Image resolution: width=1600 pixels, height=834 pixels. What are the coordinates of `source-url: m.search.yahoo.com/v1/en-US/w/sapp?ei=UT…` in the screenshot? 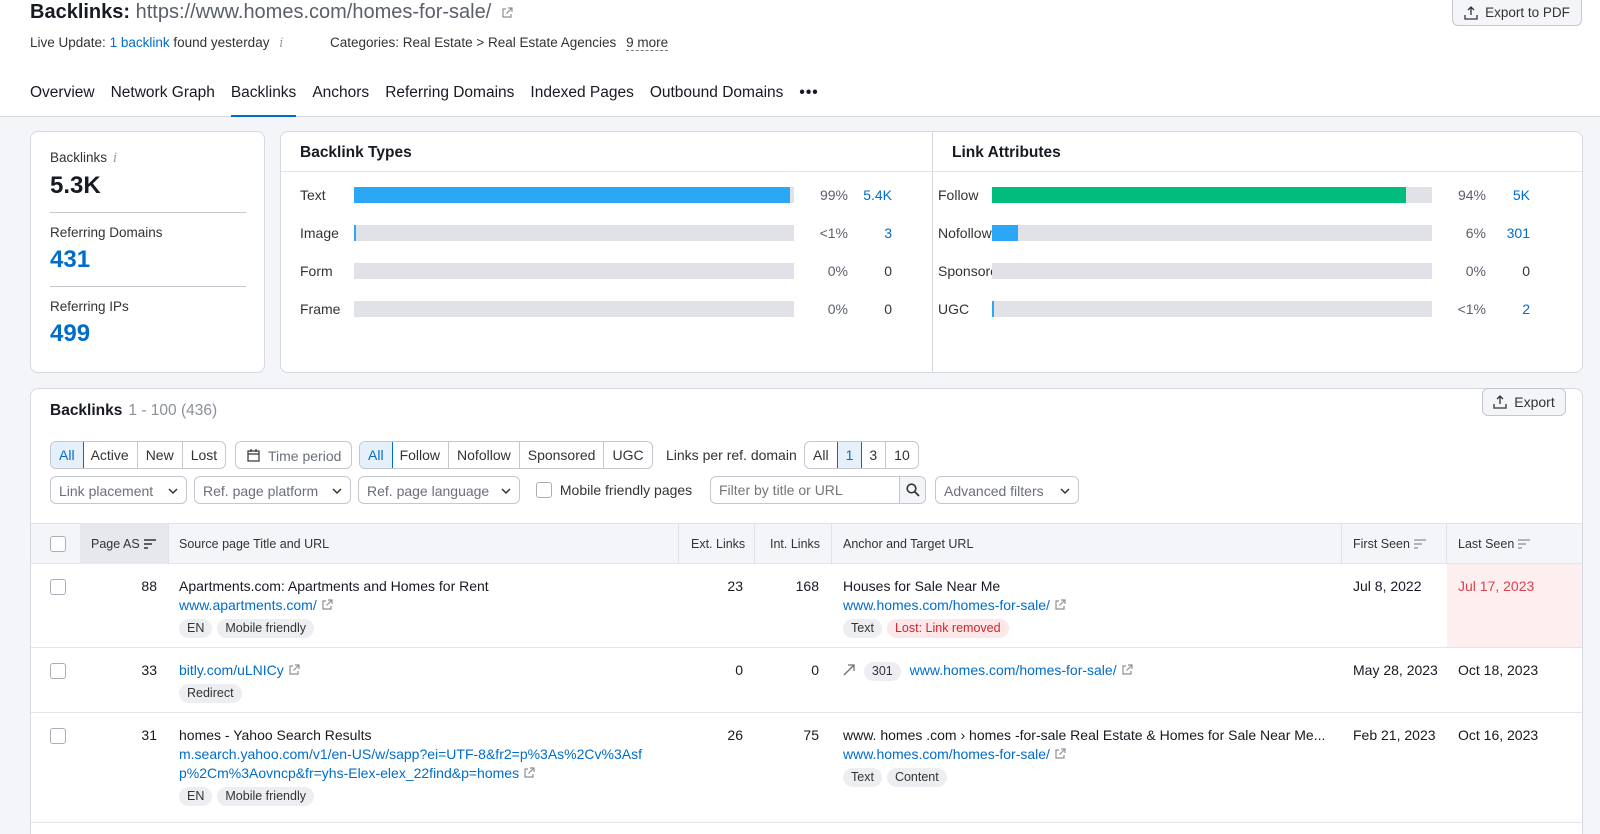 It's located at (410, 754).